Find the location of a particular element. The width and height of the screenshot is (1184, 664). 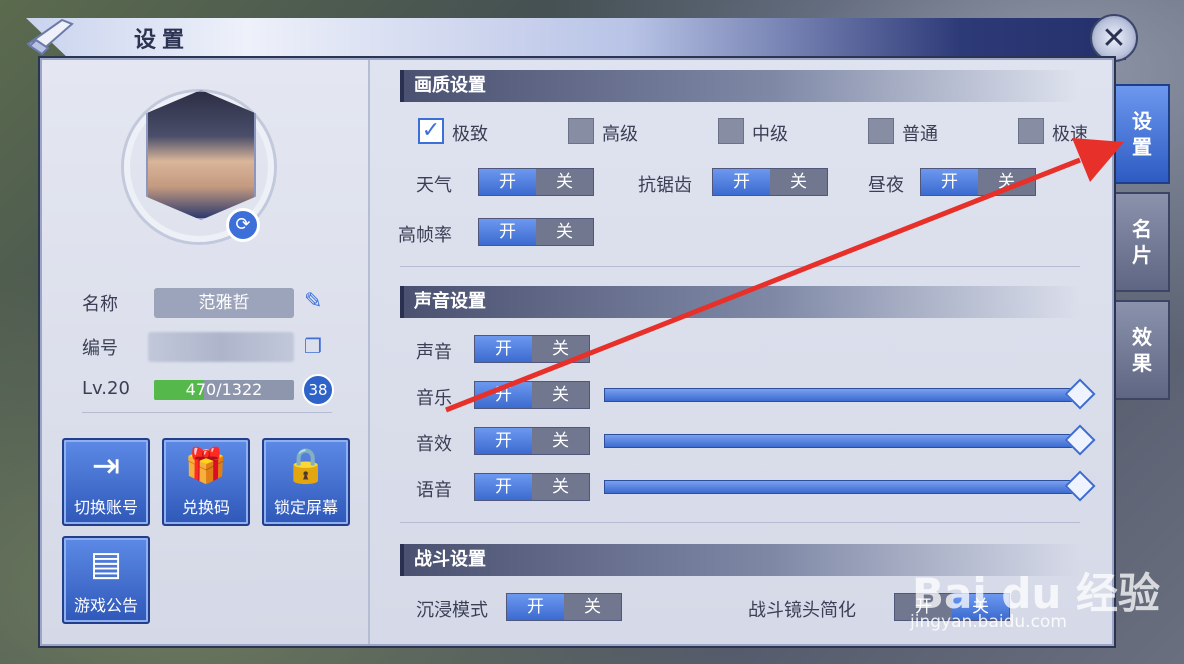

lock-screen-button: 🔒 锁定屏幕 is located at coordinates (306, 482).